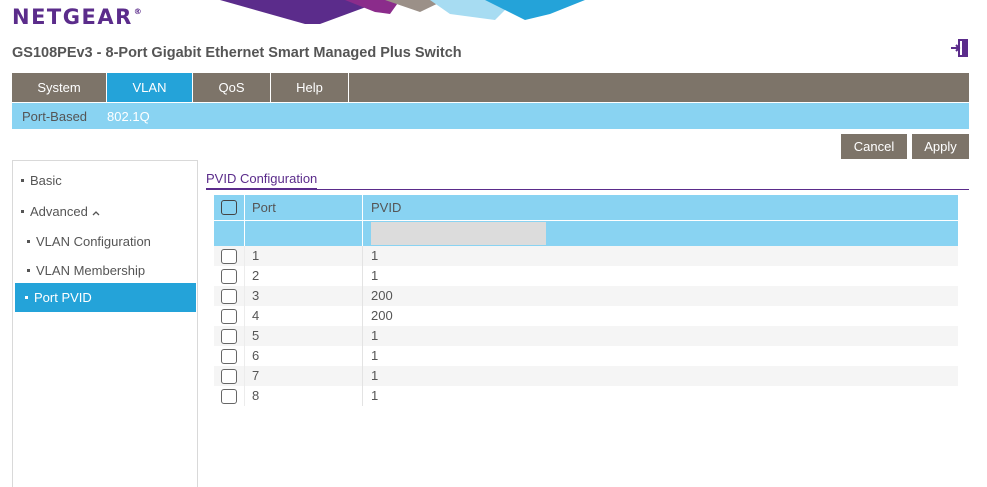  What do you see at coordinates (256, 395) in the screenshot?
I see `cell-port: 8` at bounding box center [256, 395].